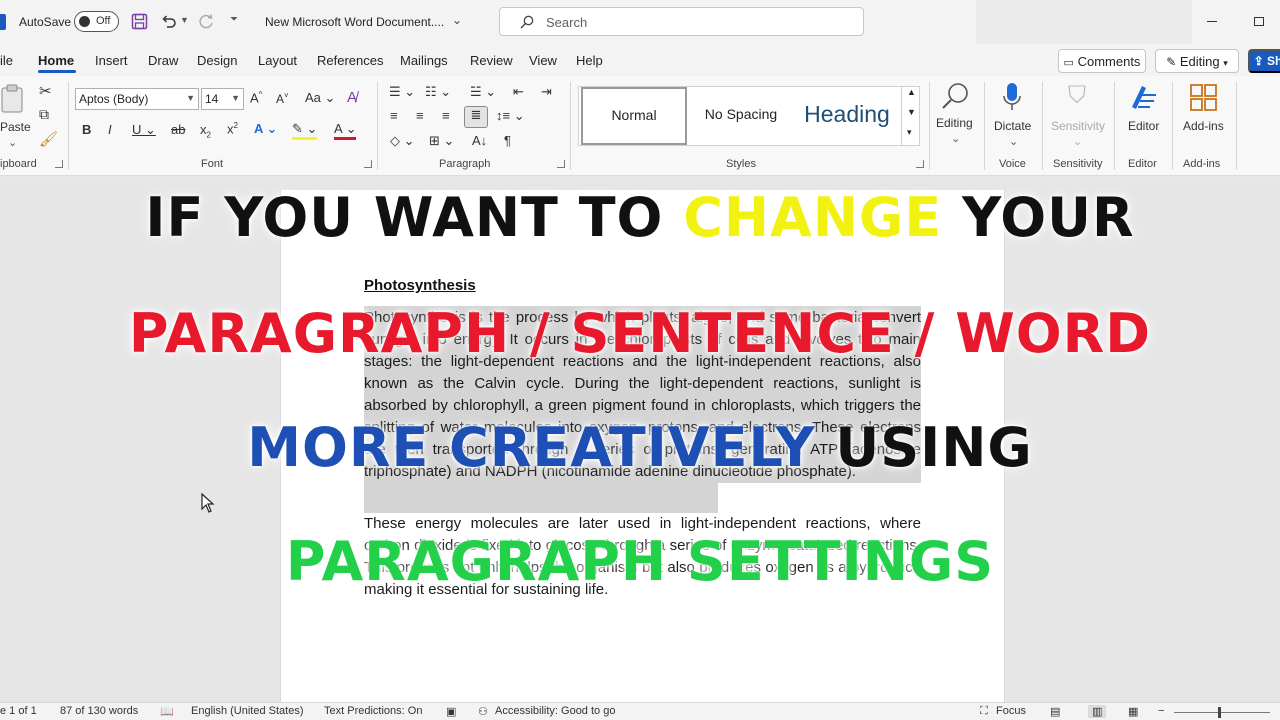  I want to click on web-layout-icon: ▦, so click(1133, 711).